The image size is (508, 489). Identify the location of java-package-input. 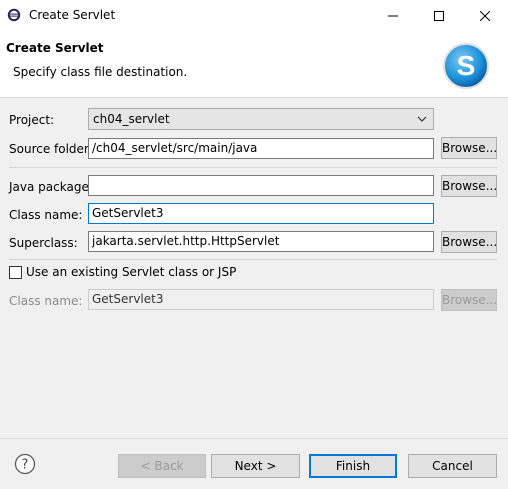
(261, 185).